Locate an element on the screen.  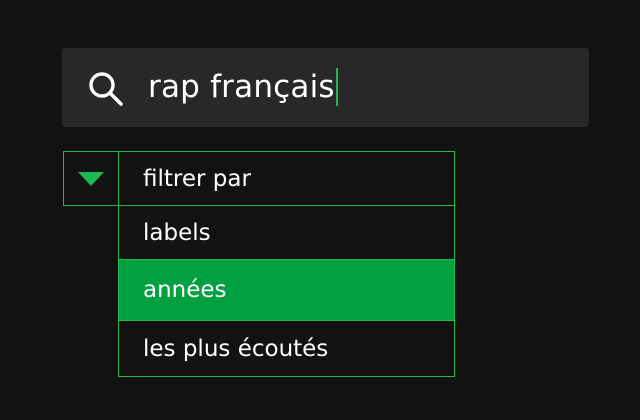
search-icon is located at coordinates (106, 89).